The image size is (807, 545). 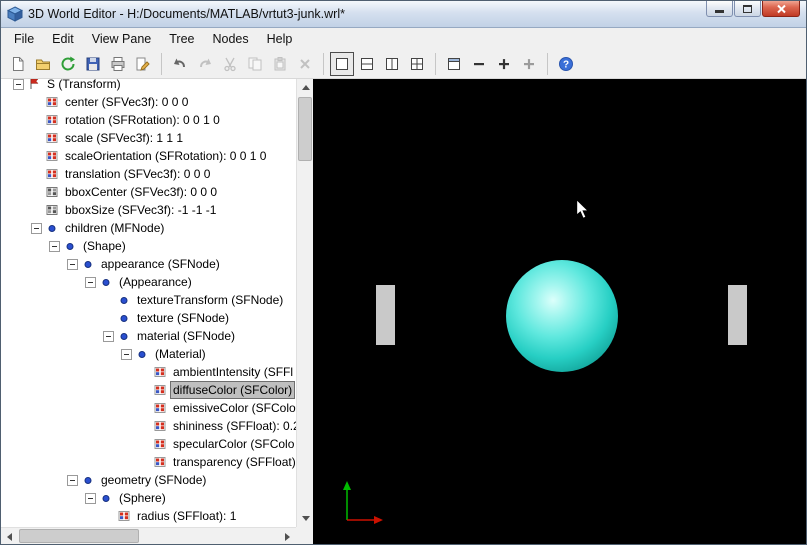 What do you see at coordinates (392, 64) in the screenshot?
I see `pane-split-vertical-button` at bounding box center [392, 64].